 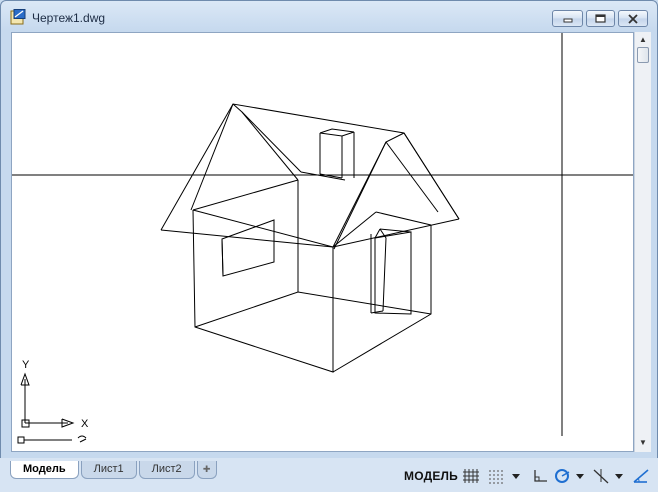 I want to click on ucs-y-label: Y, so click(x=26, y=365).